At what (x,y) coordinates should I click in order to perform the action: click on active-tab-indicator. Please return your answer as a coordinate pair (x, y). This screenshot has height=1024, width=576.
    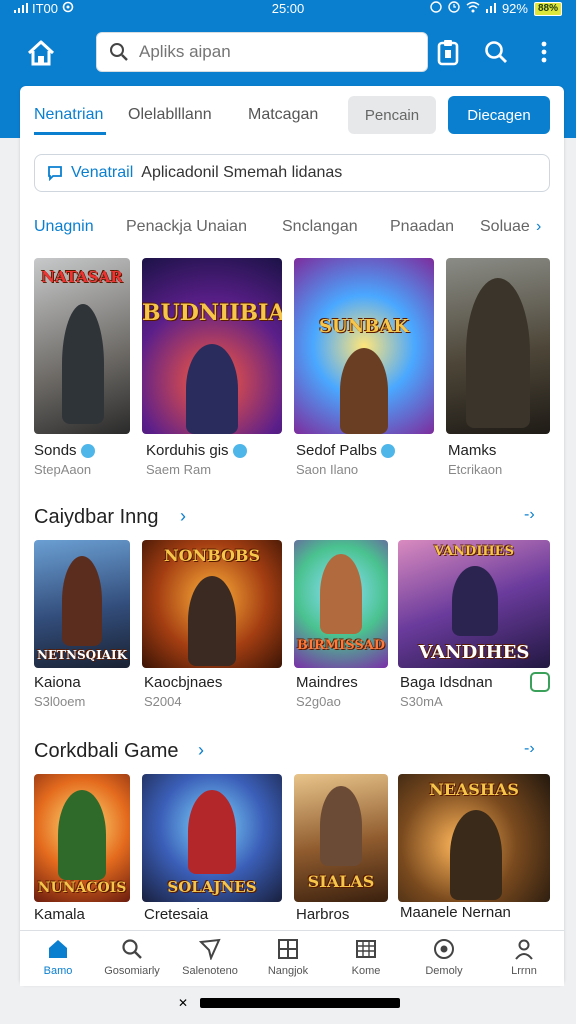
    Looking at the image, I should click on (70, 133).